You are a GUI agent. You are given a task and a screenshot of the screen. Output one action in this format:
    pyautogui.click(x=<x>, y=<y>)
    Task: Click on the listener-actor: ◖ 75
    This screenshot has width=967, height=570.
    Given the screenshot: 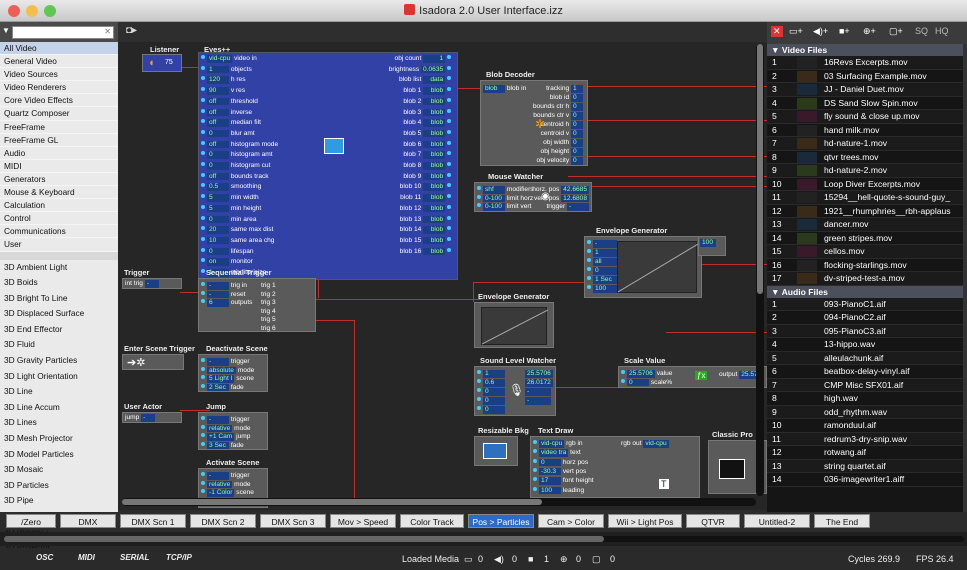 What is the action you would take?
    pyautogui.click(x=162, y=63)
    